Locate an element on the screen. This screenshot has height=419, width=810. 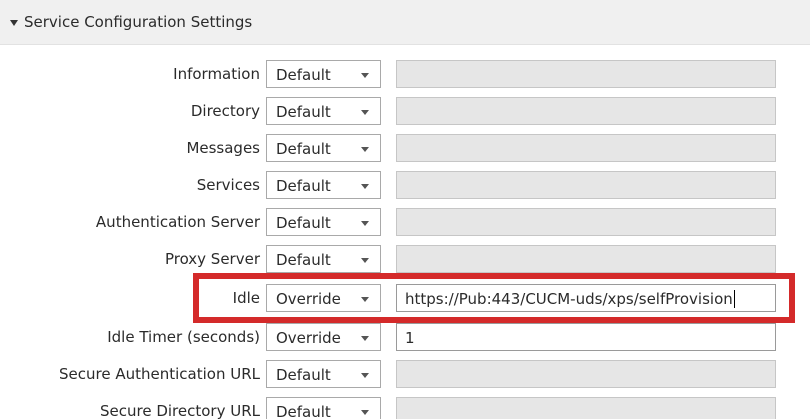
services-mode-select: Default is located at coordinates (323, 185).